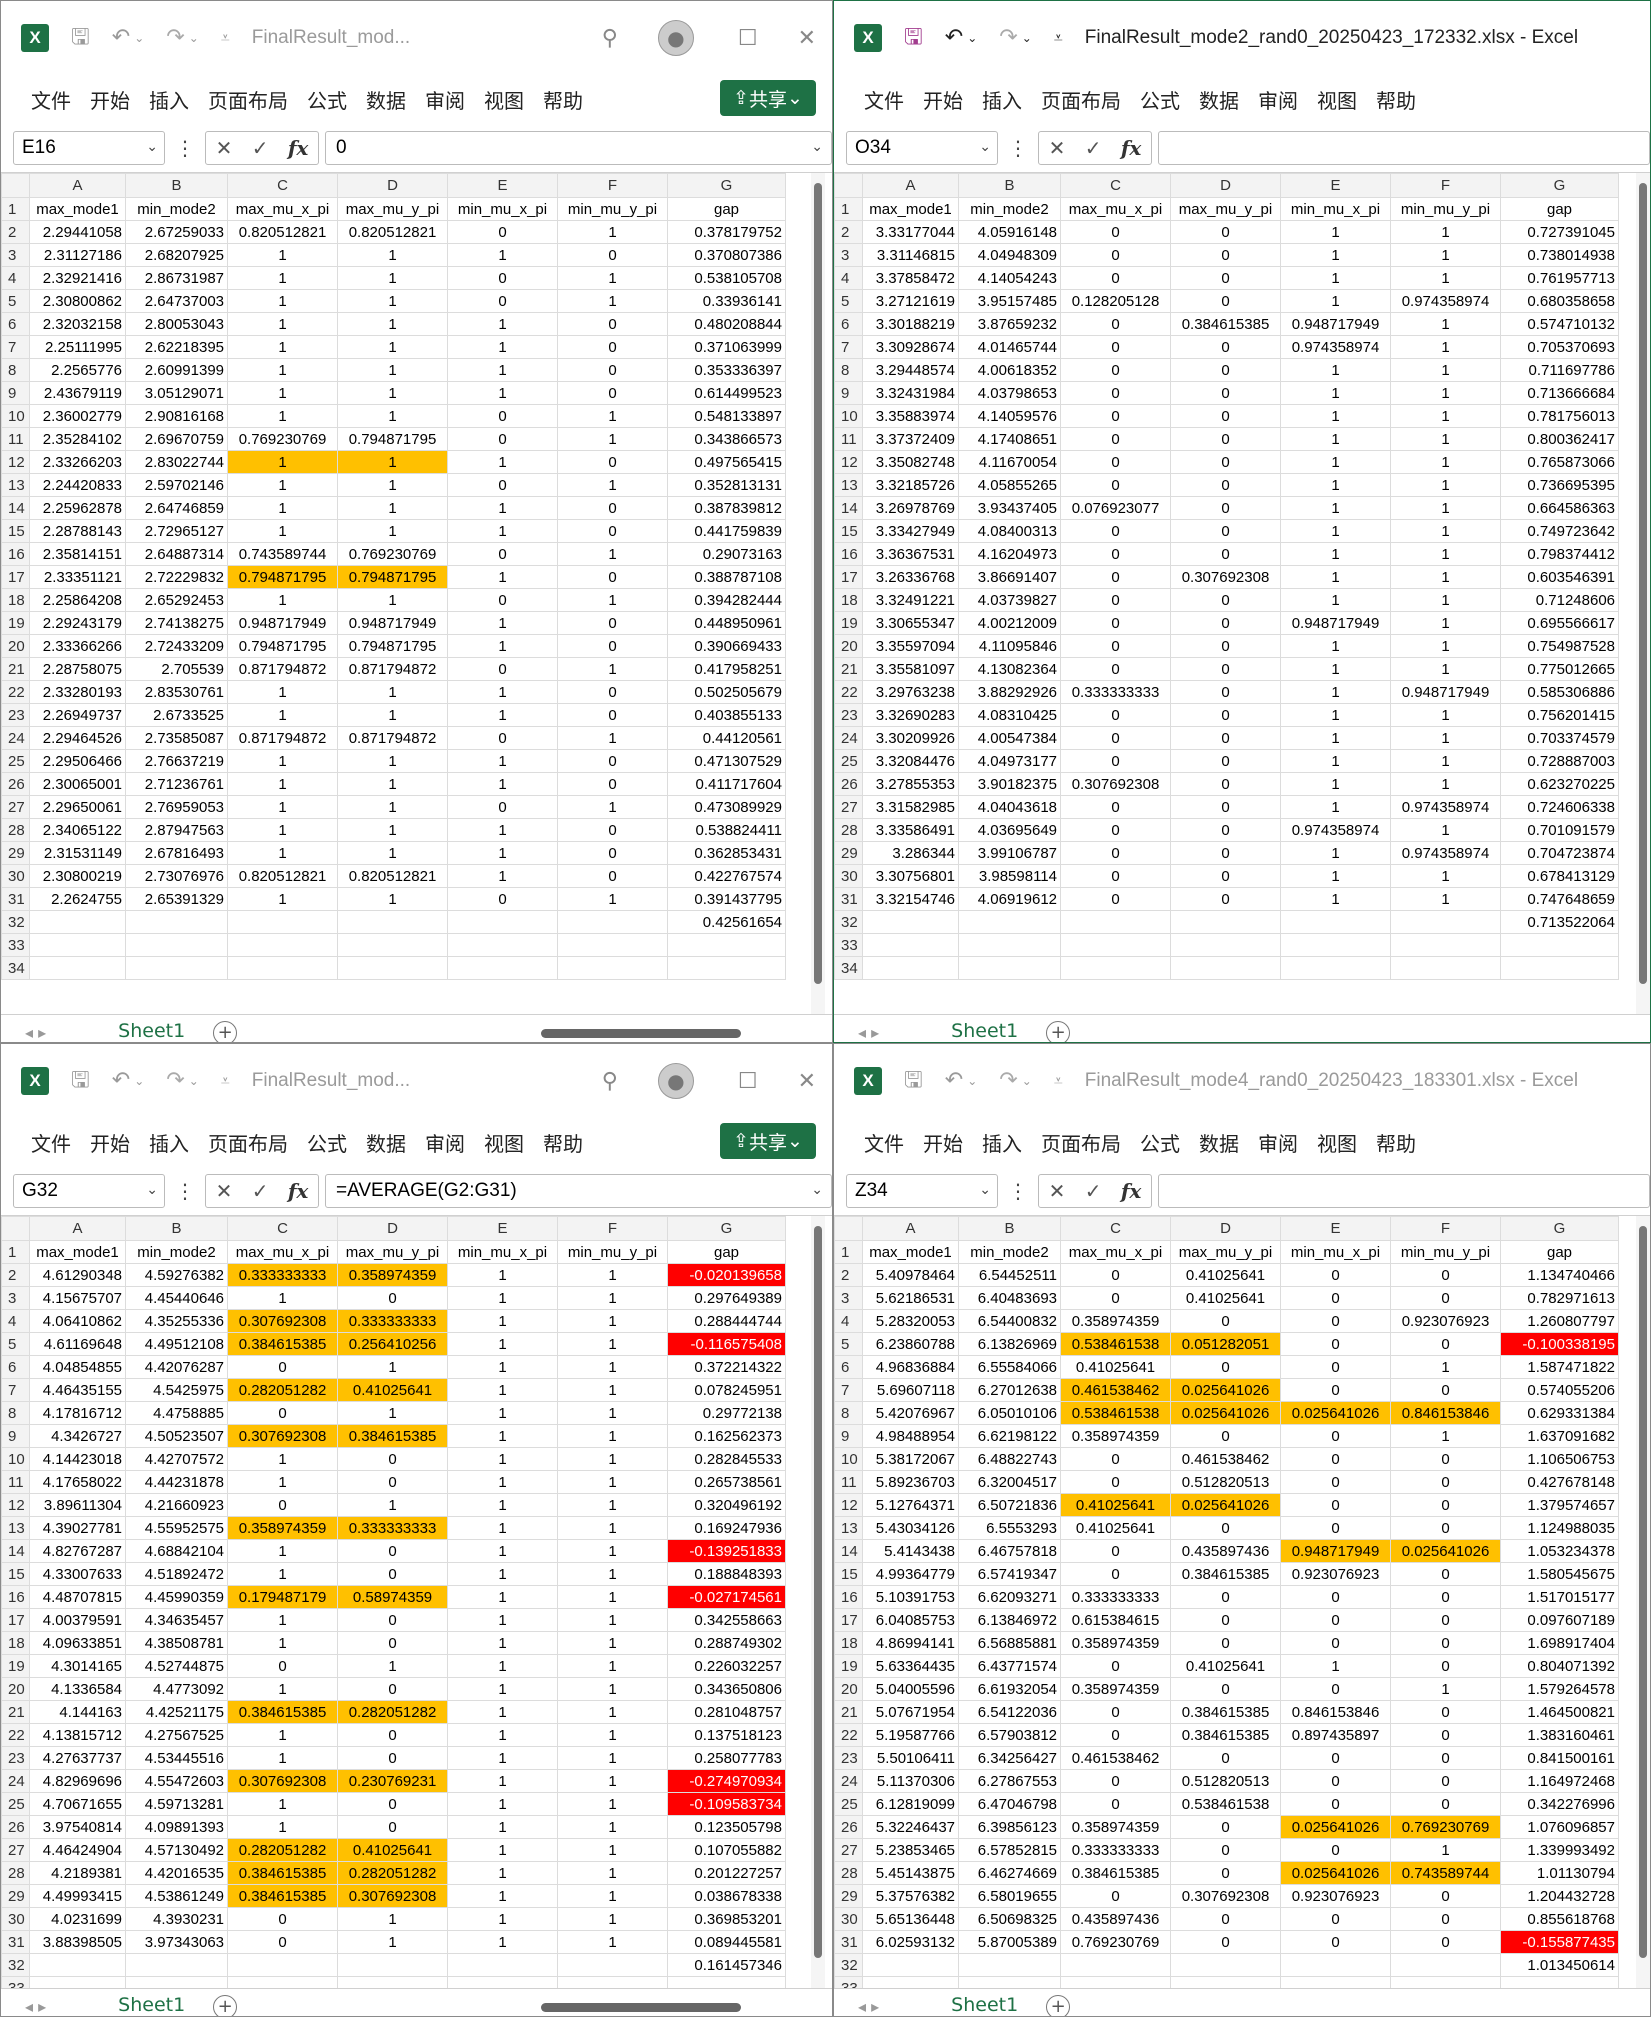 The image size is (1651, 2017). What do you see at coordinates (726, 1804) in the screenshot?
I see `cell: -0.109583734` at bounding box center [726, 1804].